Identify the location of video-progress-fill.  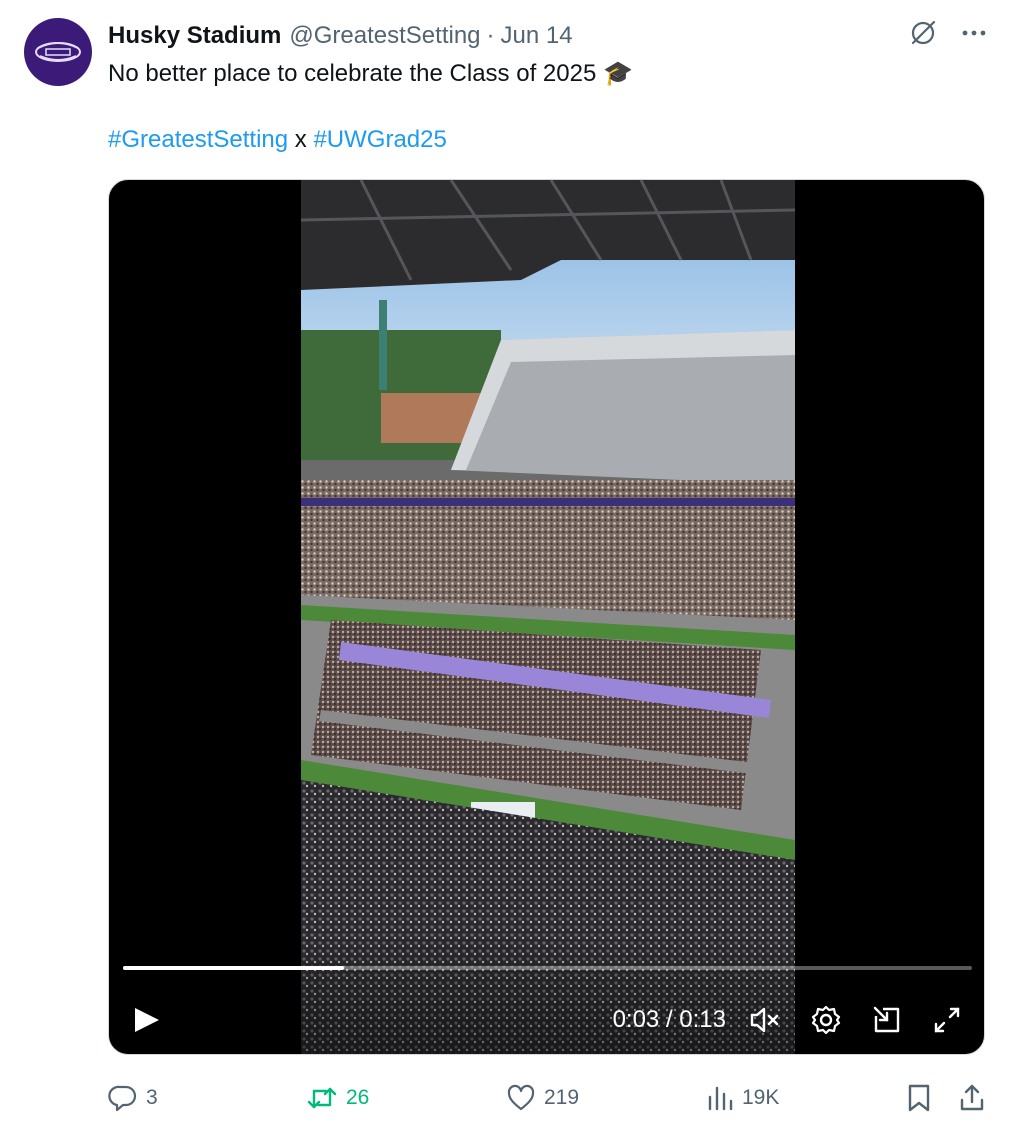
(233, 968).